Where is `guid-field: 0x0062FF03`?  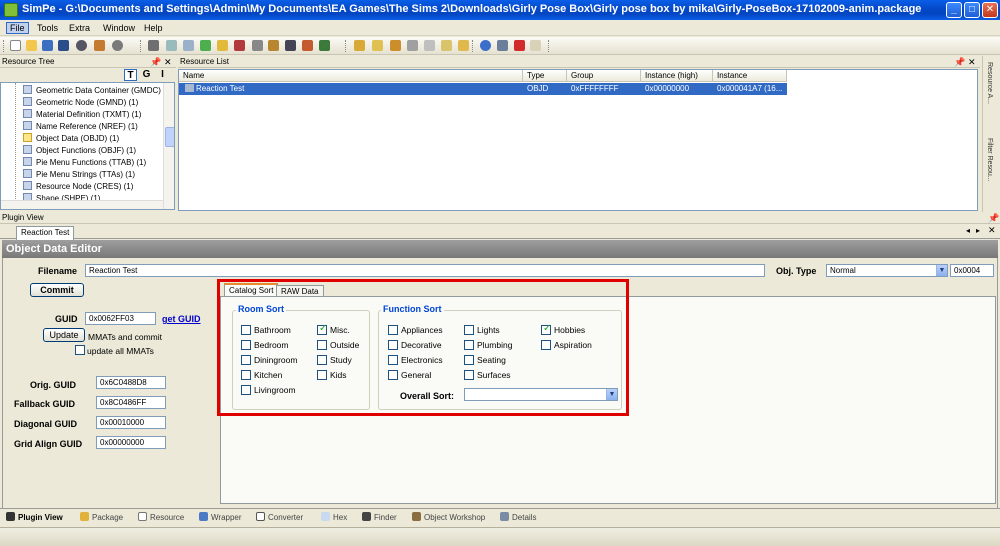
guid-field: 0x0062FF03 is located at coordinates (120, 318).